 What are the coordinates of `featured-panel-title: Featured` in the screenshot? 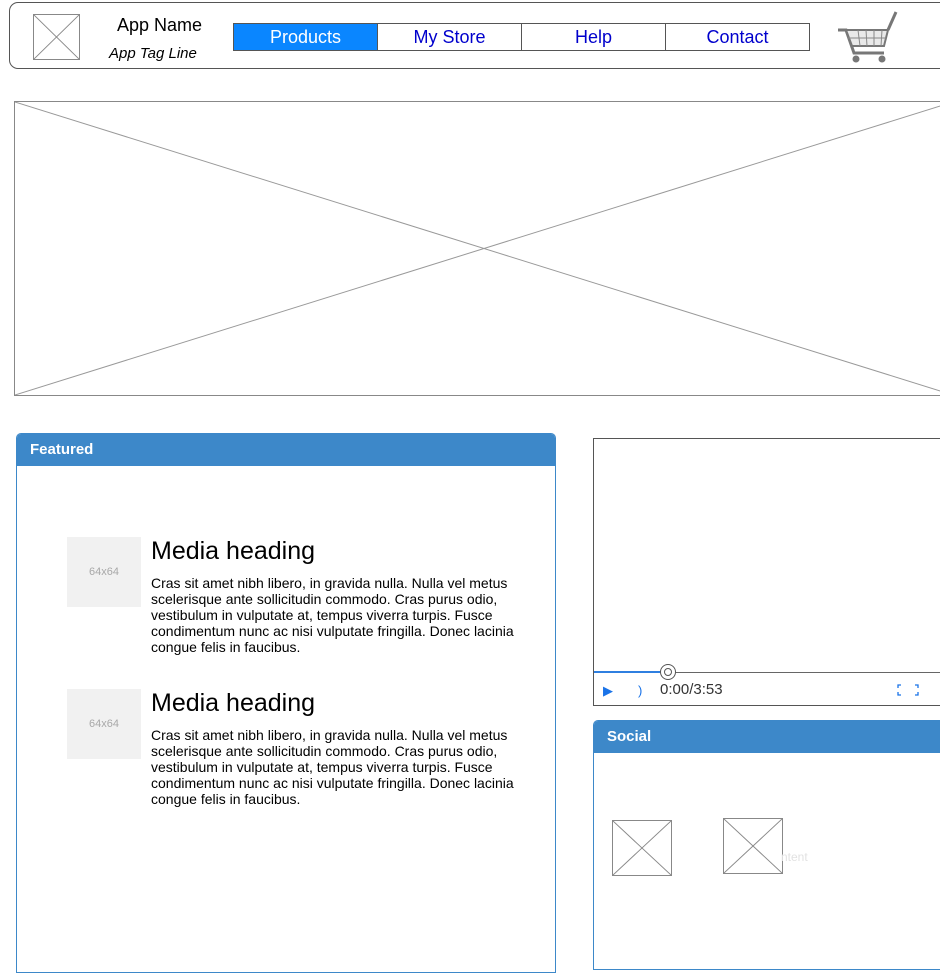 It's located at (286, 450).